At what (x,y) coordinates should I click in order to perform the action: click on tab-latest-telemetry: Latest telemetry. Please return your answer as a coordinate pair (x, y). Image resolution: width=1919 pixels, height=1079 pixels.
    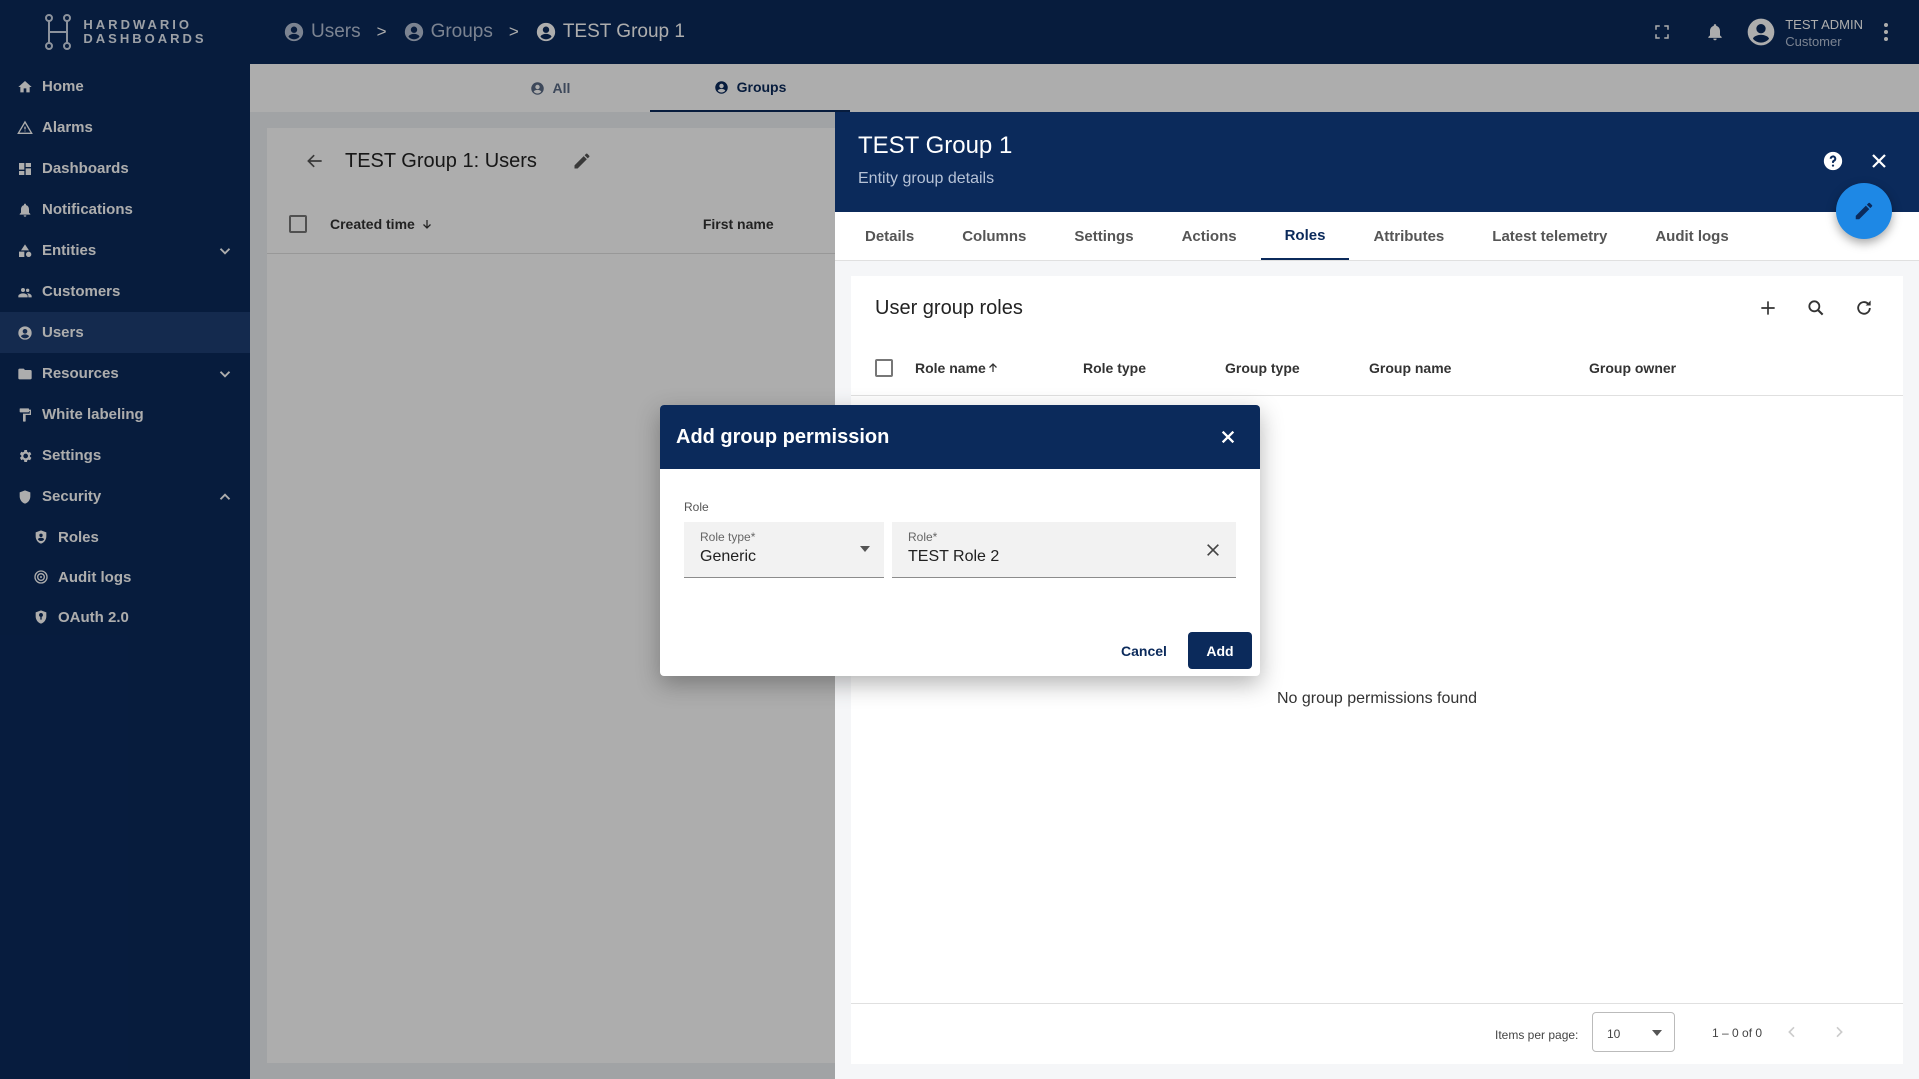
    Looking at the image, I should click on (1549, 236).